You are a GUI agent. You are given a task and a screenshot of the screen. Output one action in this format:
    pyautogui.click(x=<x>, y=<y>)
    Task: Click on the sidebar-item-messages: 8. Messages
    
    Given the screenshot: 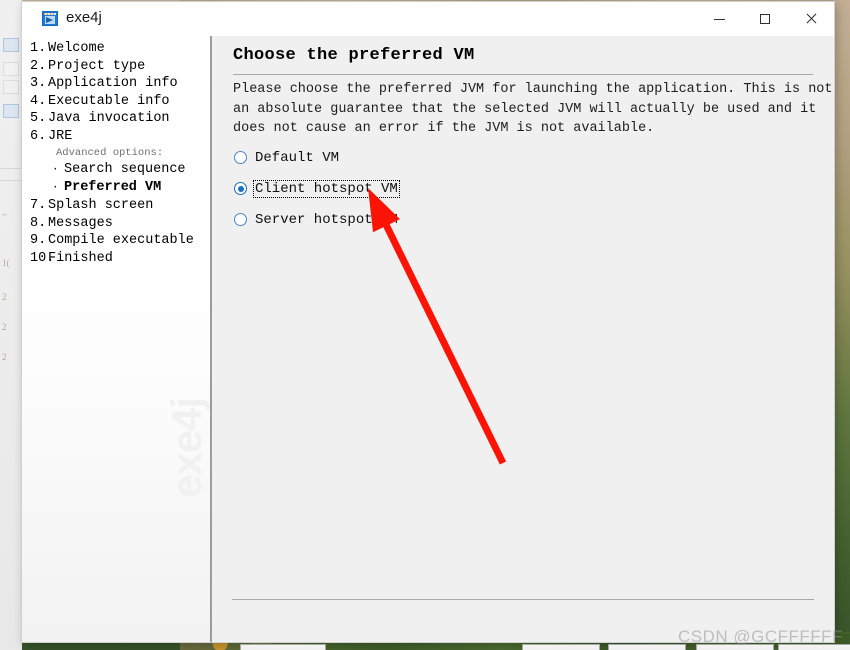 What is the action you would take?
    pyautogui.click(x=116, y=224)
    